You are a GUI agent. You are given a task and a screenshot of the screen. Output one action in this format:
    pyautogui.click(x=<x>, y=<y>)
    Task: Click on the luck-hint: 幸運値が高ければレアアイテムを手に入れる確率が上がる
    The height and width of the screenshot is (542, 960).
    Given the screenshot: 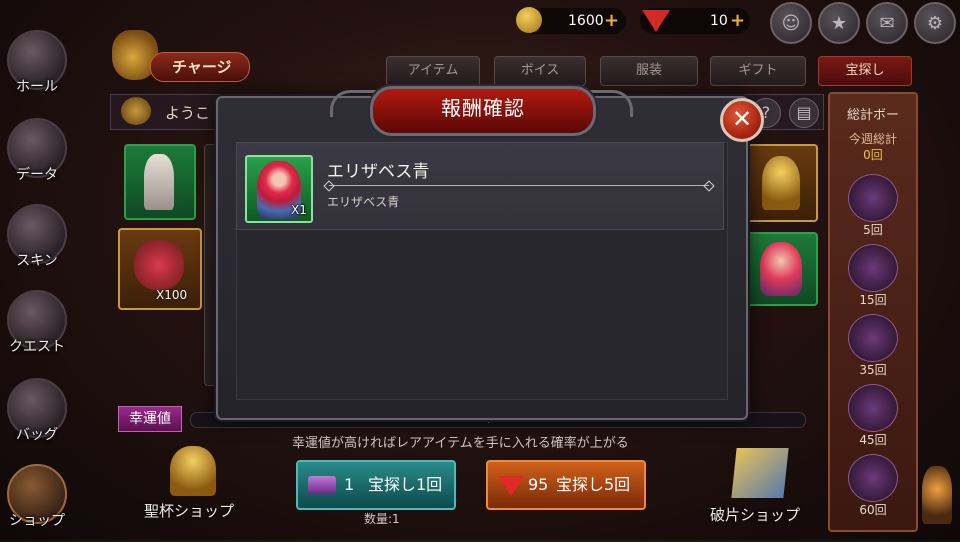 What is the action you would take?
    pyautogui.click(x=460, y=443)
    